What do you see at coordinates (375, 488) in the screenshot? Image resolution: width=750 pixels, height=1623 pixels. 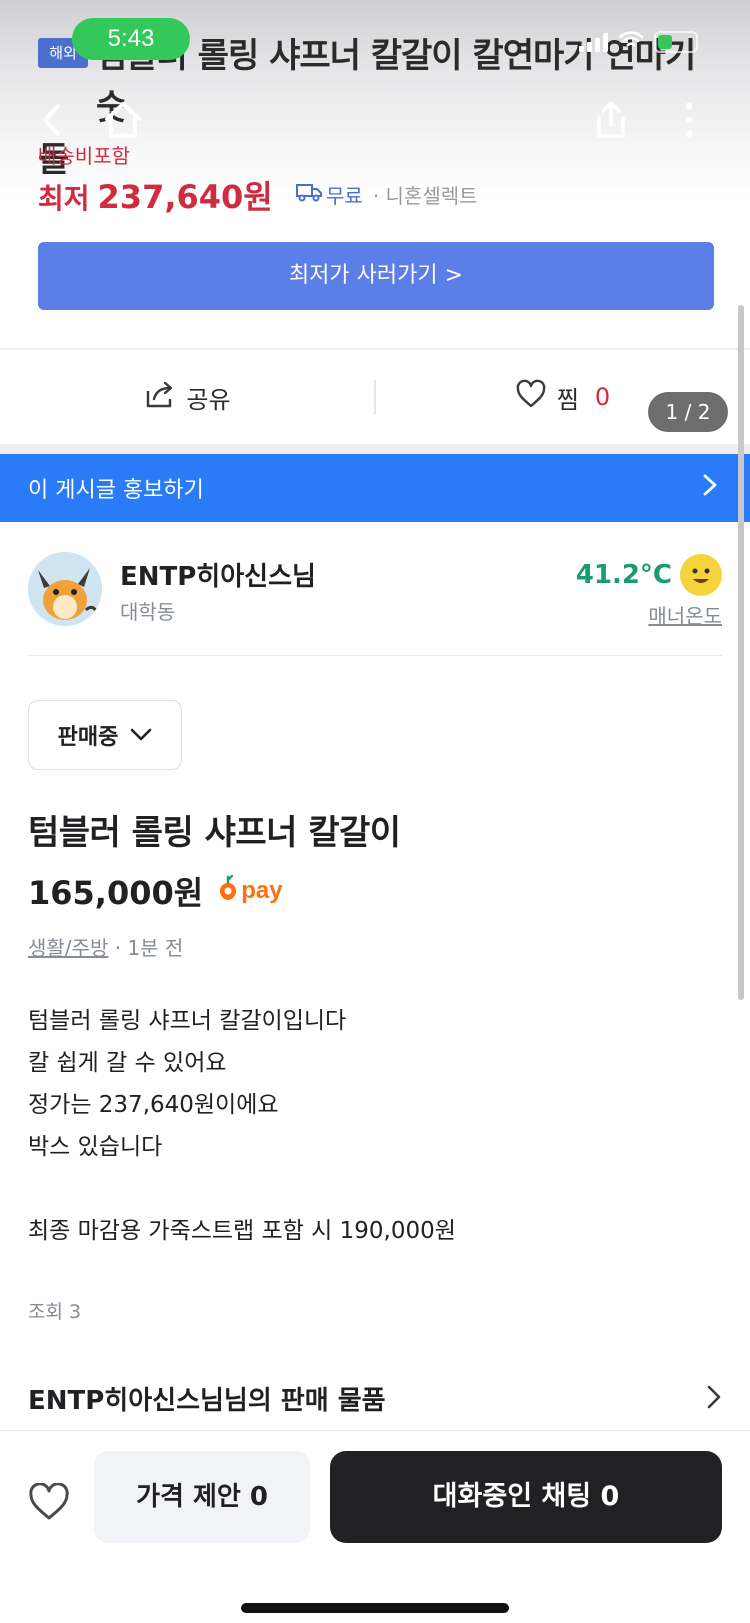 I see `promote-post-banner: 이 게시글 홍보하기` at bounding box center [375, 488].